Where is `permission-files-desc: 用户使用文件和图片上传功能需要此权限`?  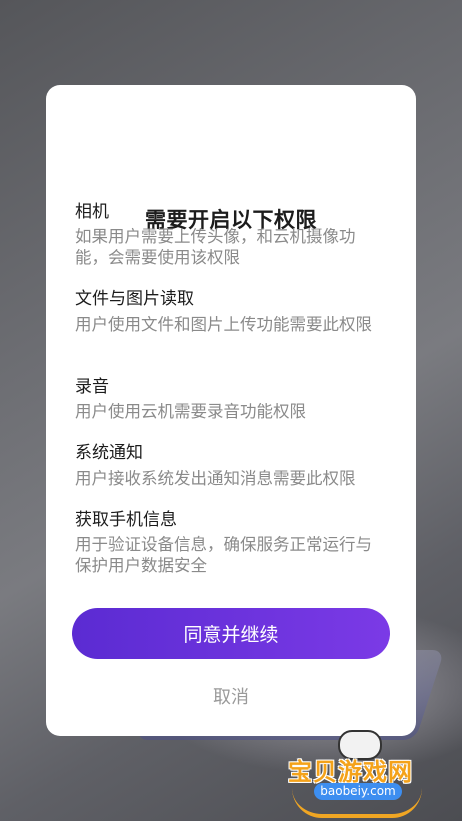
permission-files-desc: 用户使用文件和图片上传功能需要此权限 is located at coordinates (223, 324).